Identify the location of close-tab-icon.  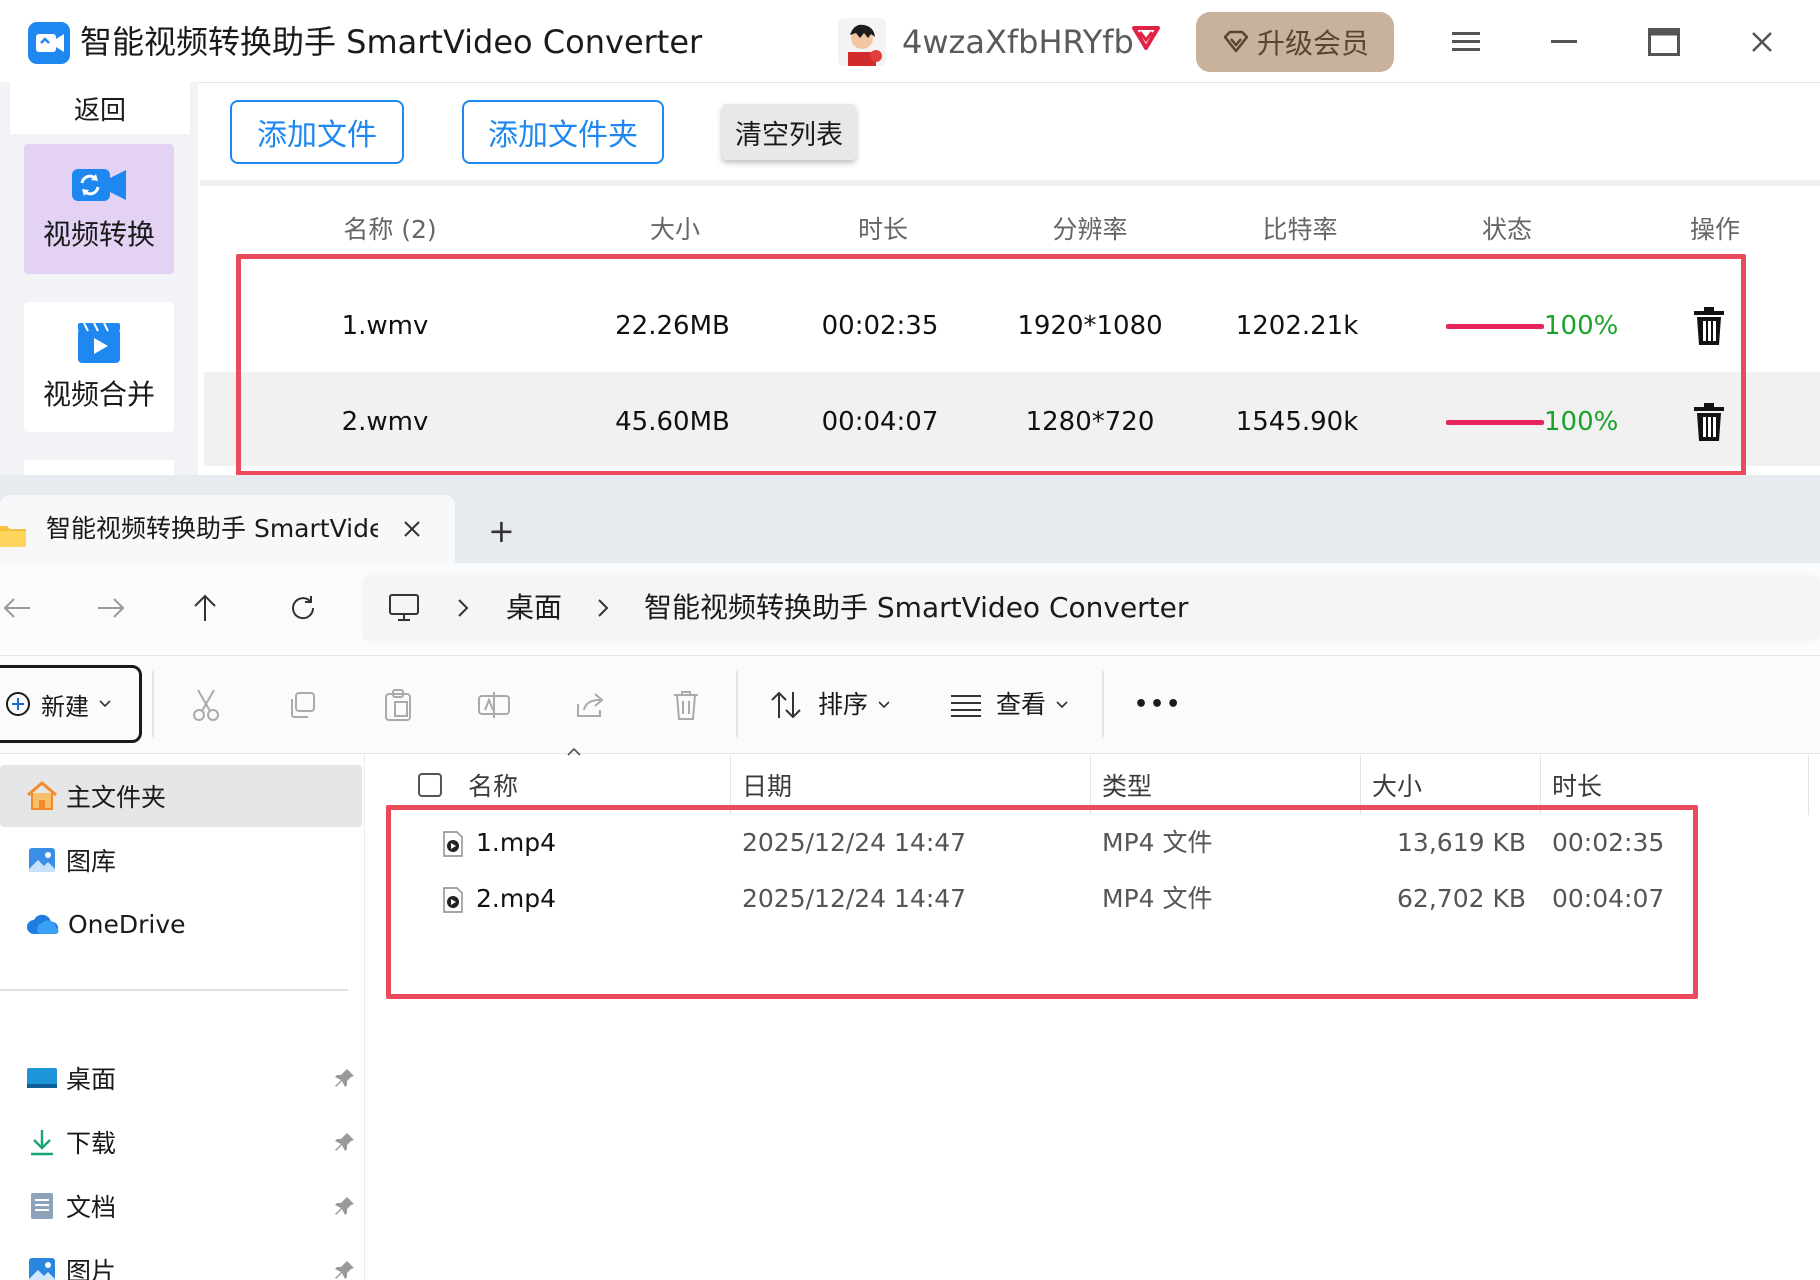
(412, 529).